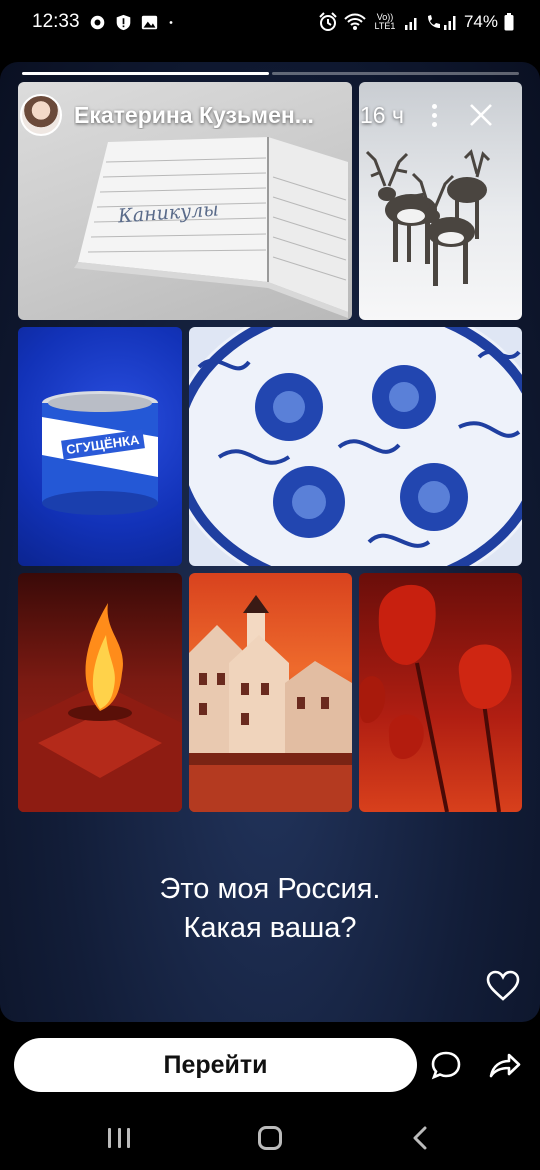 The image size is (540, 1170). I want to click on goto-button: Перейти, so click(215, 1065).